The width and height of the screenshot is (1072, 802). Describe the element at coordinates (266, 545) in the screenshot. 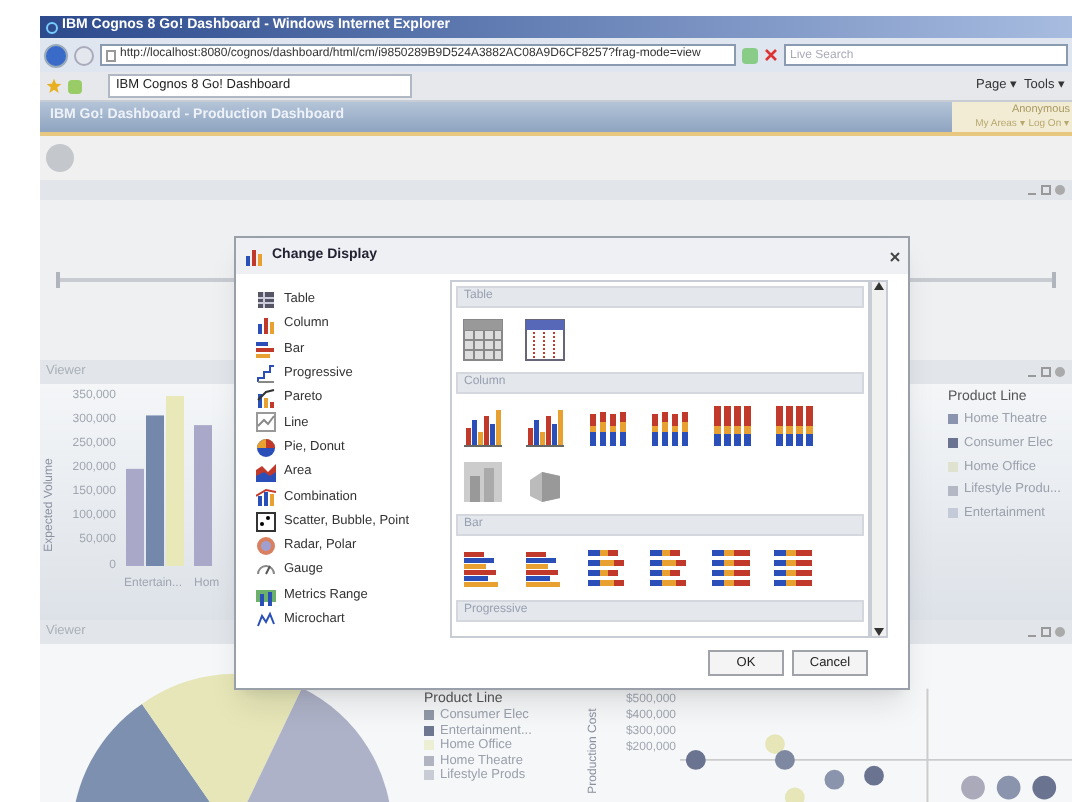

I see `radar-chart-icon` at that location.